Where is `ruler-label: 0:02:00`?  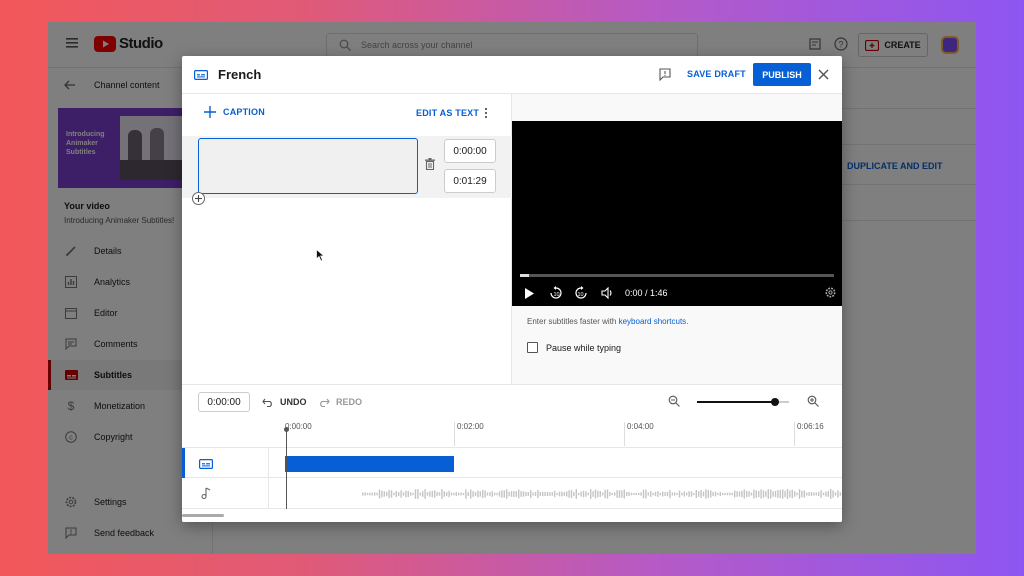
ruler-label: 0:02:00 is located at coordinates (470, 426).